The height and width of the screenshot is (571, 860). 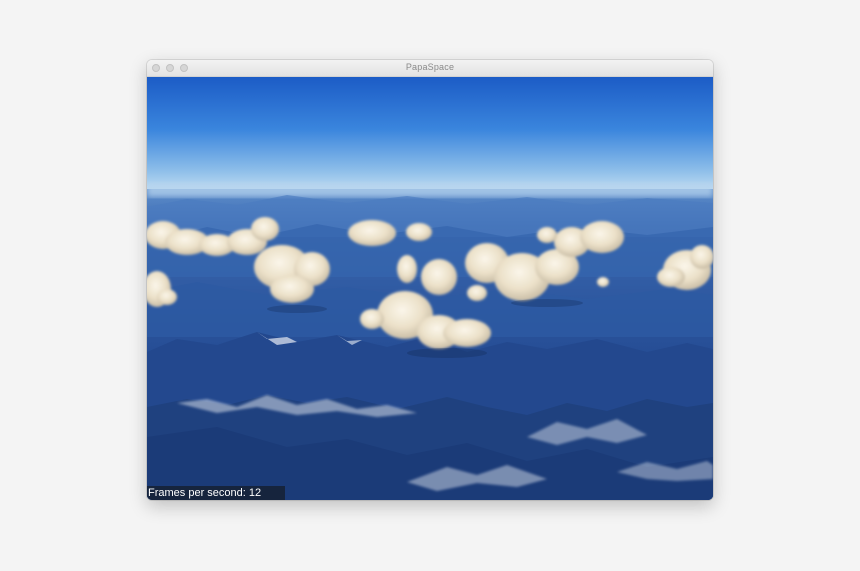 I want to click on title-bar: PapaSpace, so click(x=430, y=68).